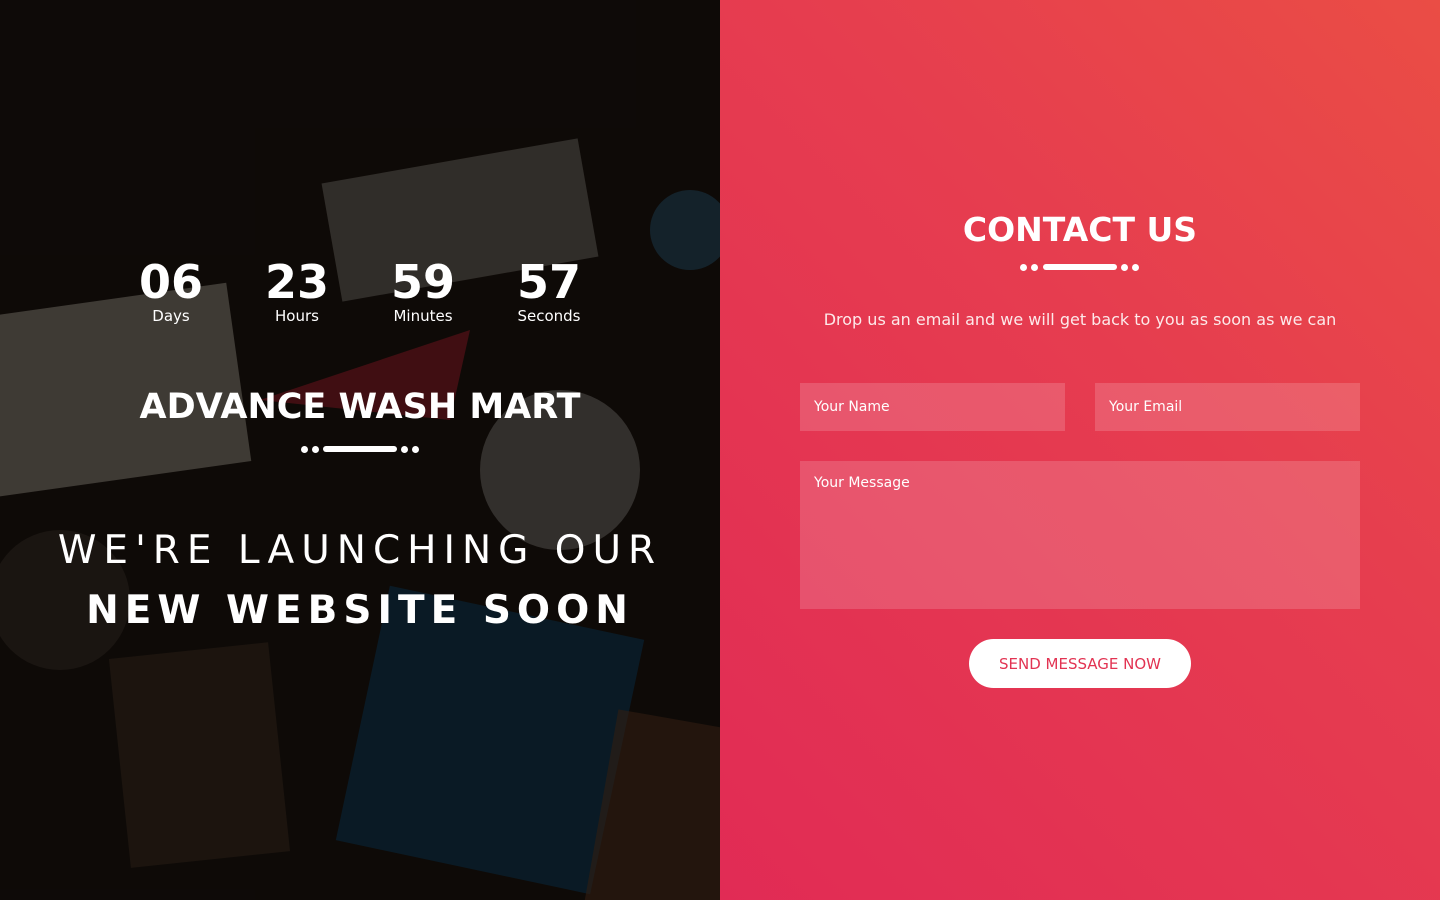 This screenshot has width=1440, height=900. I want to click on countdown-minutes: 59 Minutes, so click(423, 291).